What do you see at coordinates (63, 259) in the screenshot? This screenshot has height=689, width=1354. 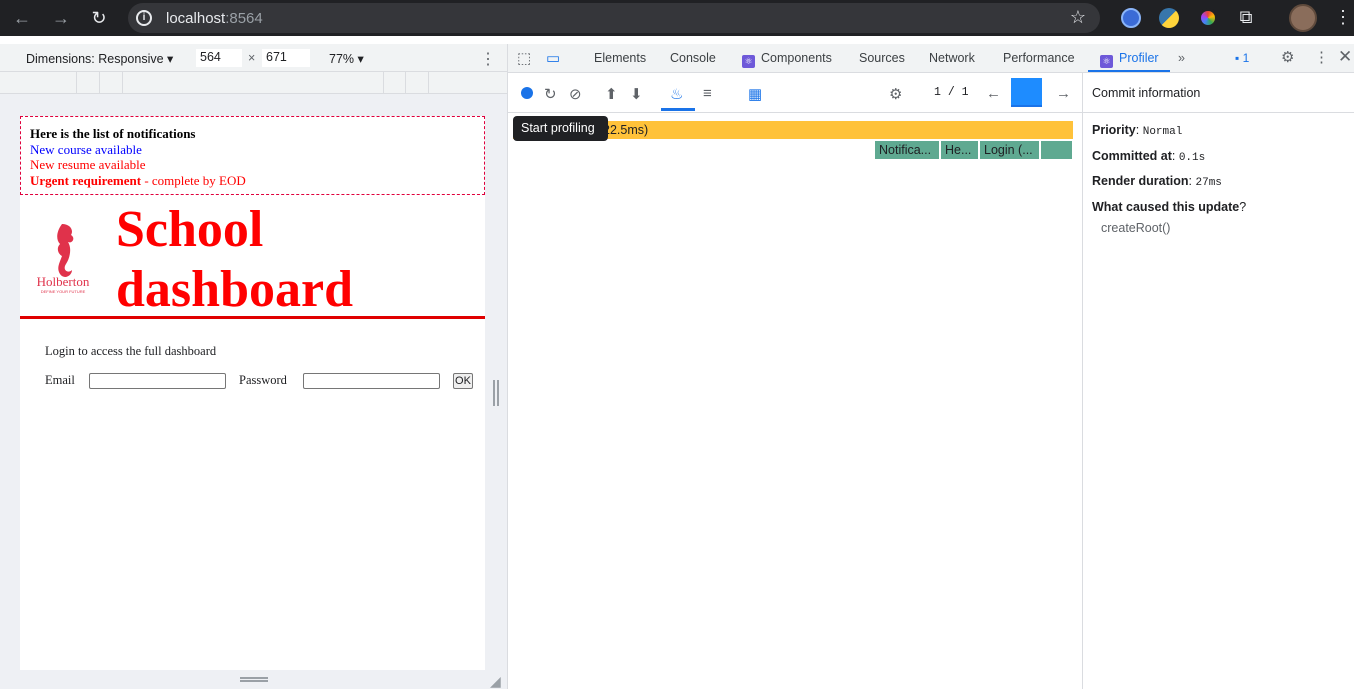 I see `seahorse-icon: Holberton DEFINE YOUR FUTURE` at bounding box center [63, 259].